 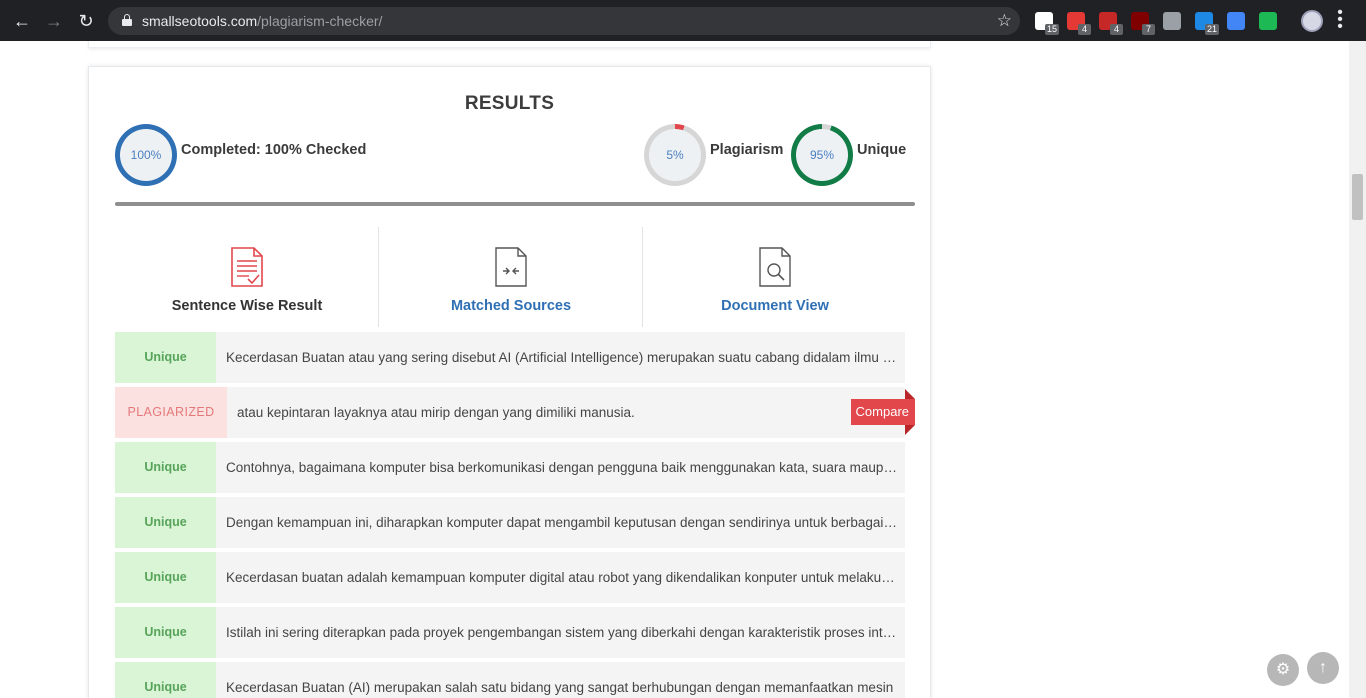 What do you see at coordinates (86, 21) in the screenshot?
I see `reload-icon: ↻` at bounding box center [86, 21].